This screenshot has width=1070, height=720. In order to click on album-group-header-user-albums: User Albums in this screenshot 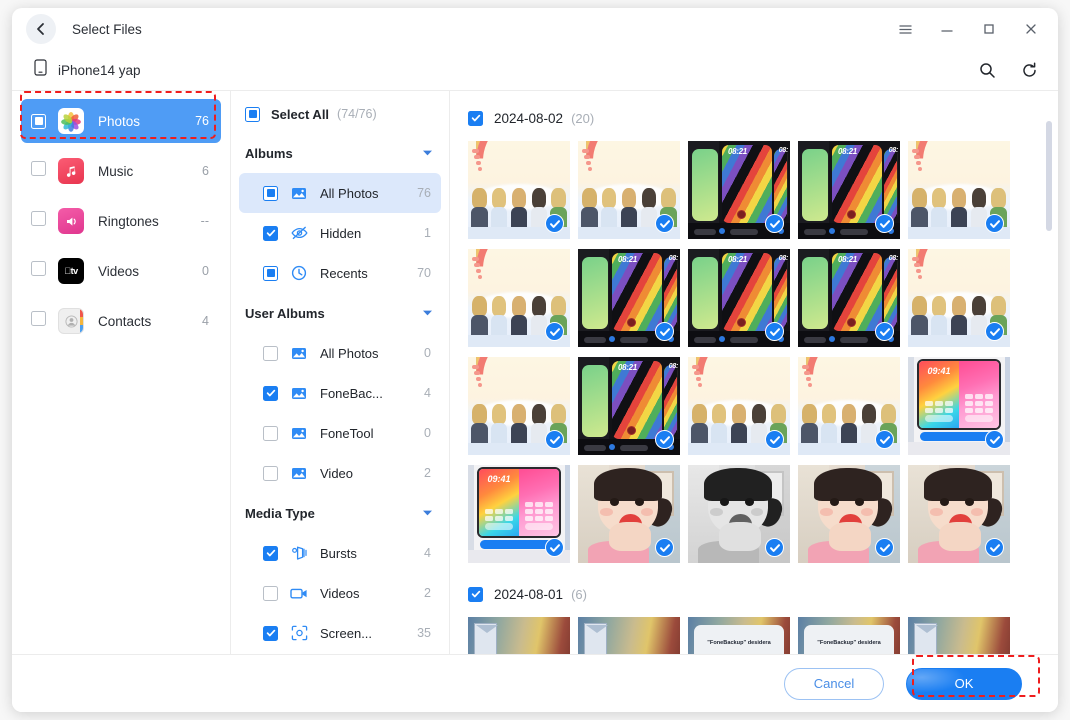, I will do `click(340, 313)`.